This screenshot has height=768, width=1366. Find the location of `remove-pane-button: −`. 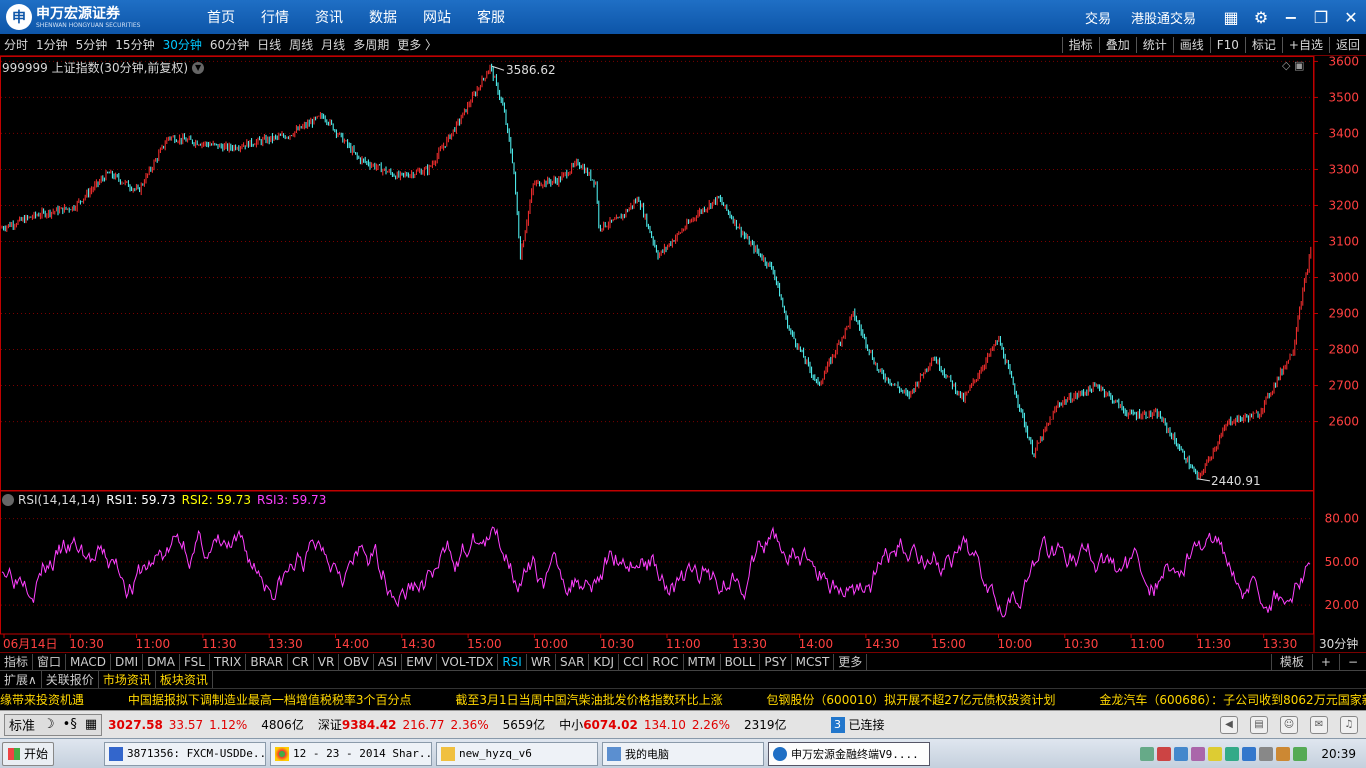

remove-pane-button: − is located at coordinates (1352, 662).